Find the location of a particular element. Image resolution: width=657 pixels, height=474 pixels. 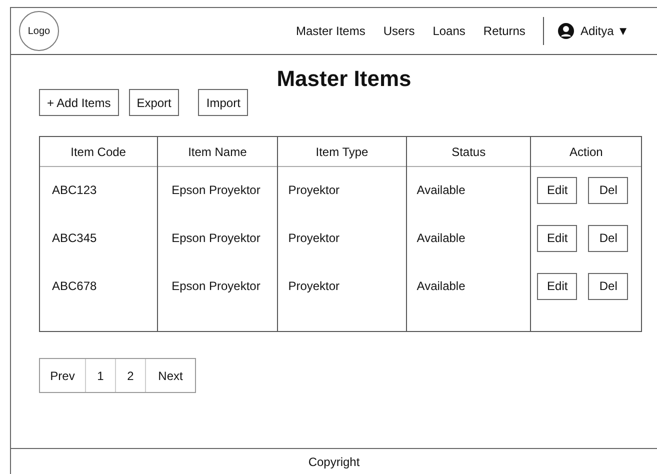

column-header: Action is located at coordinates (586, 152).